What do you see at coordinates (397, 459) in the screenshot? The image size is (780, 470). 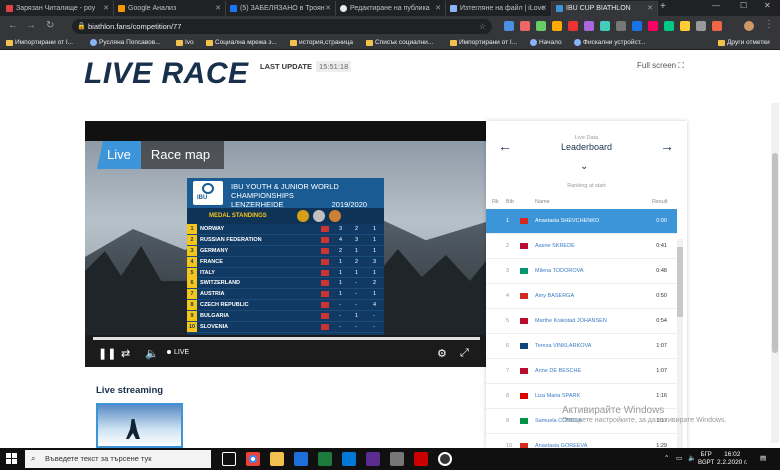 I see `calculator-icon` at bounding box center [397, 459].